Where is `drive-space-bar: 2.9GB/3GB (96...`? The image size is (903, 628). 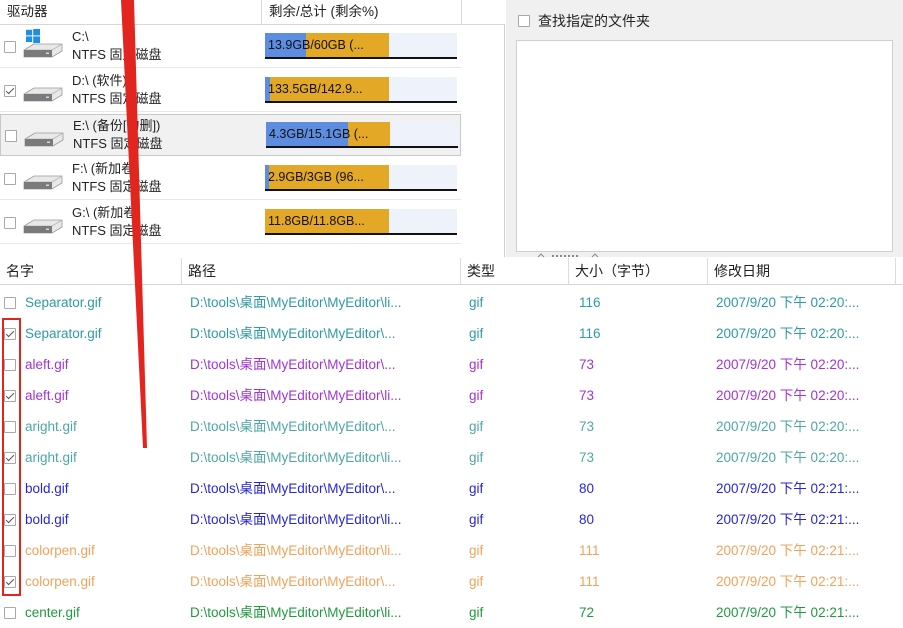
drive-space-bar: 2.9GB/3GB (96... is located at coordinates (361, 178).